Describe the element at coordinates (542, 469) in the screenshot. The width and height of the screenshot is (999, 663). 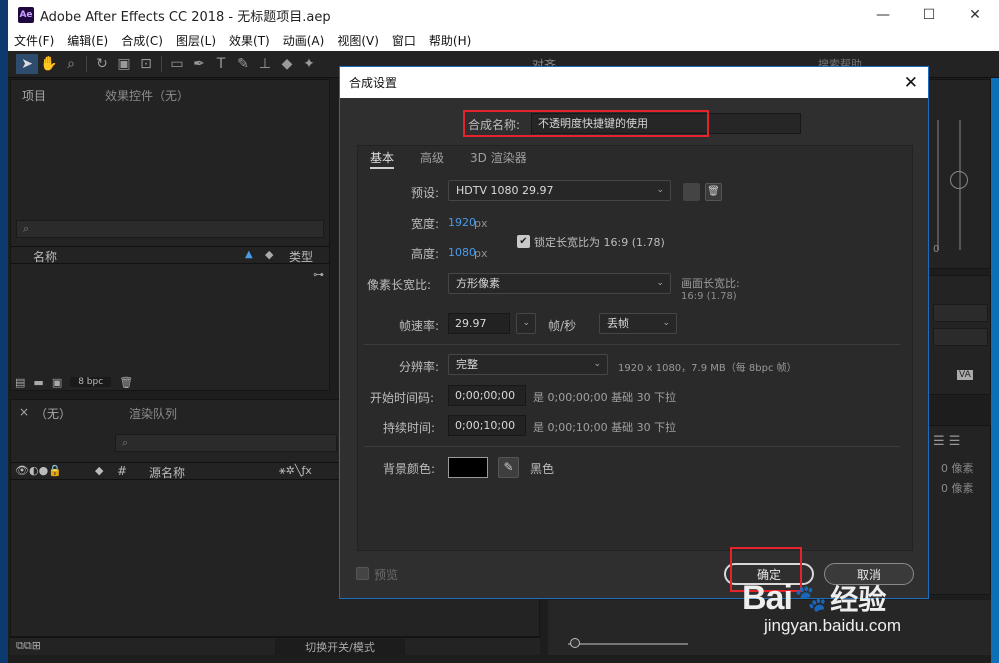
I see `bg-color-name: 黑色` at that location.